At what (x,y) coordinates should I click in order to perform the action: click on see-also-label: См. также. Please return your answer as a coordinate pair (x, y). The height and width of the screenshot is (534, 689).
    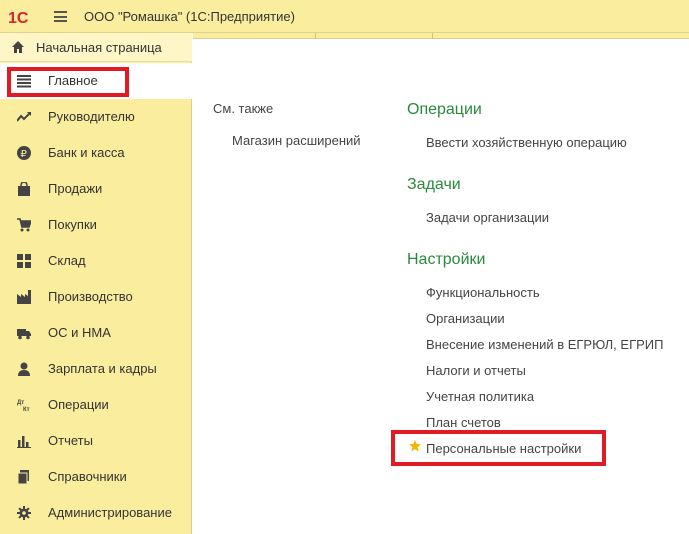
    Looking at the image, I should click on (243, 108).